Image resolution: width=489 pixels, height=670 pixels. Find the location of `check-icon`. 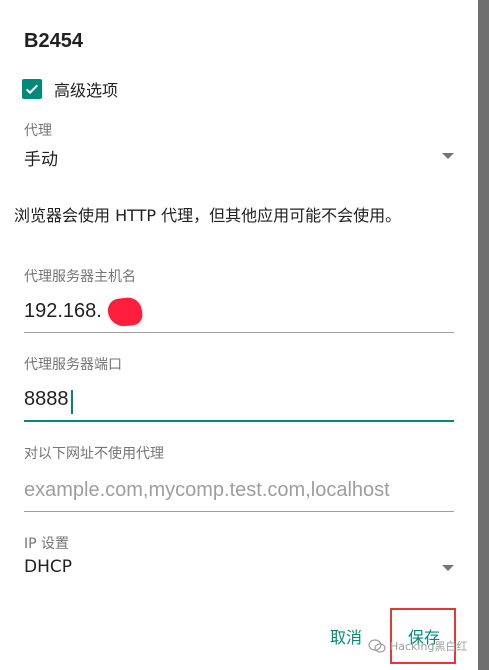

check-icon is located at coordinates (32, 89).